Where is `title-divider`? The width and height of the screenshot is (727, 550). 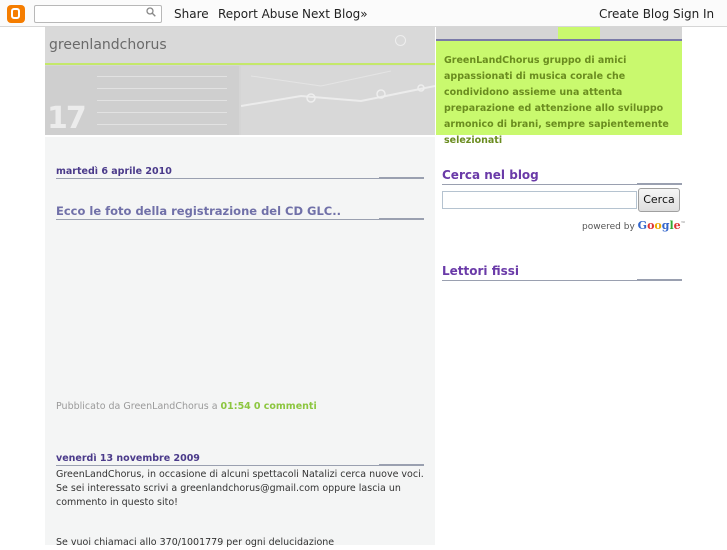
title-divider is located at coordinates (240, 219).